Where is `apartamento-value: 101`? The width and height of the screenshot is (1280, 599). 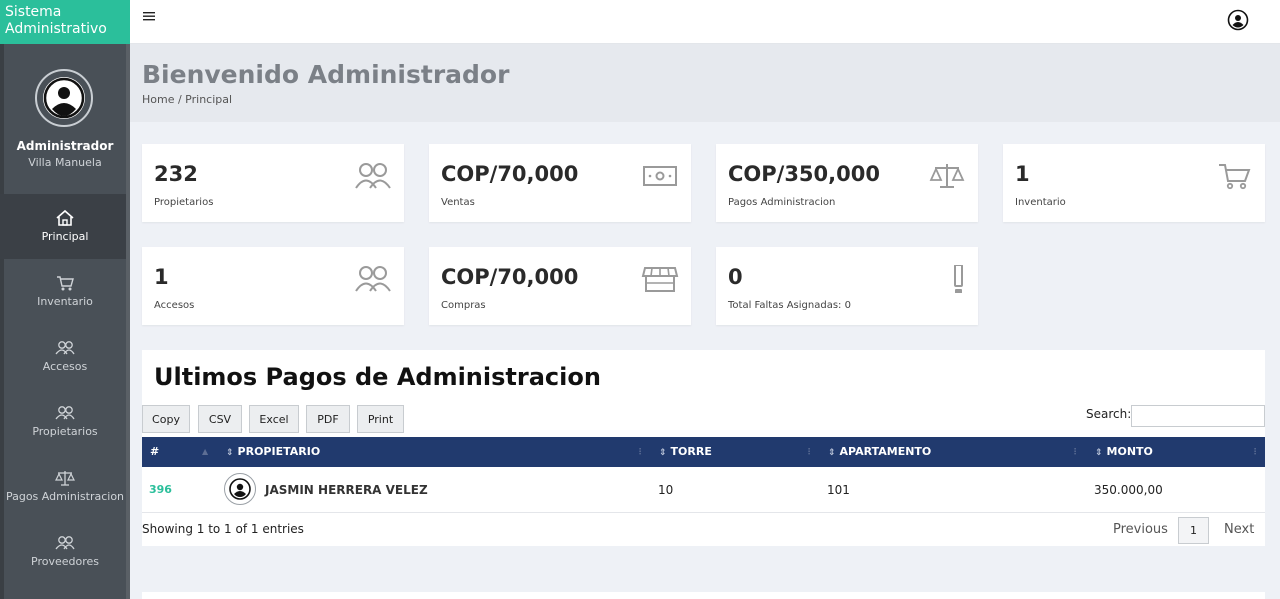
apartamento-value: 101 is located at coordinates (838, 490).